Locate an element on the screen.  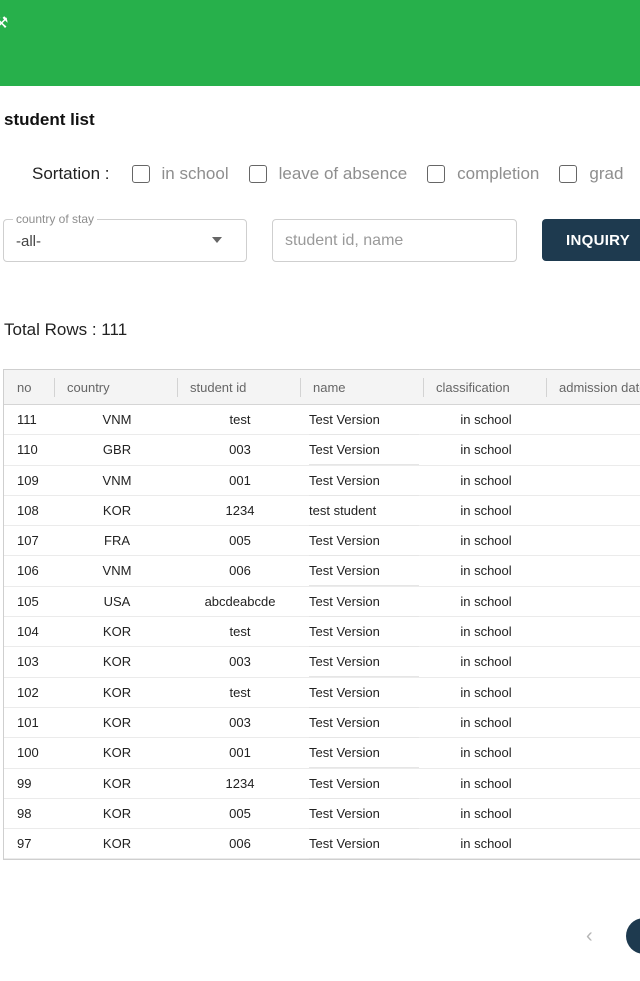
sort-option-label: leave of absence is located at coordinates (343, 173).